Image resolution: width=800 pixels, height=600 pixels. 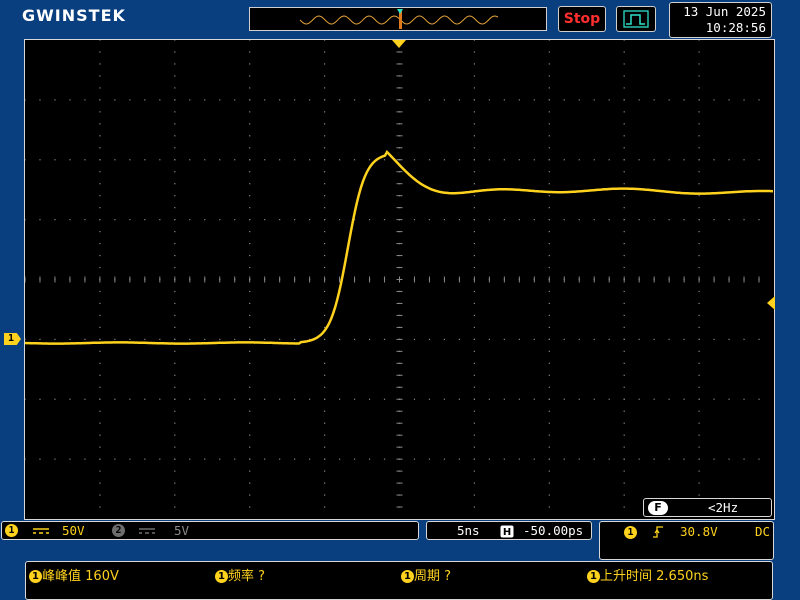 What do you see at coordinates (630, 532) in the screenshot?
I see `trigger-source-badge: 1` at bounding box center [630, 532].